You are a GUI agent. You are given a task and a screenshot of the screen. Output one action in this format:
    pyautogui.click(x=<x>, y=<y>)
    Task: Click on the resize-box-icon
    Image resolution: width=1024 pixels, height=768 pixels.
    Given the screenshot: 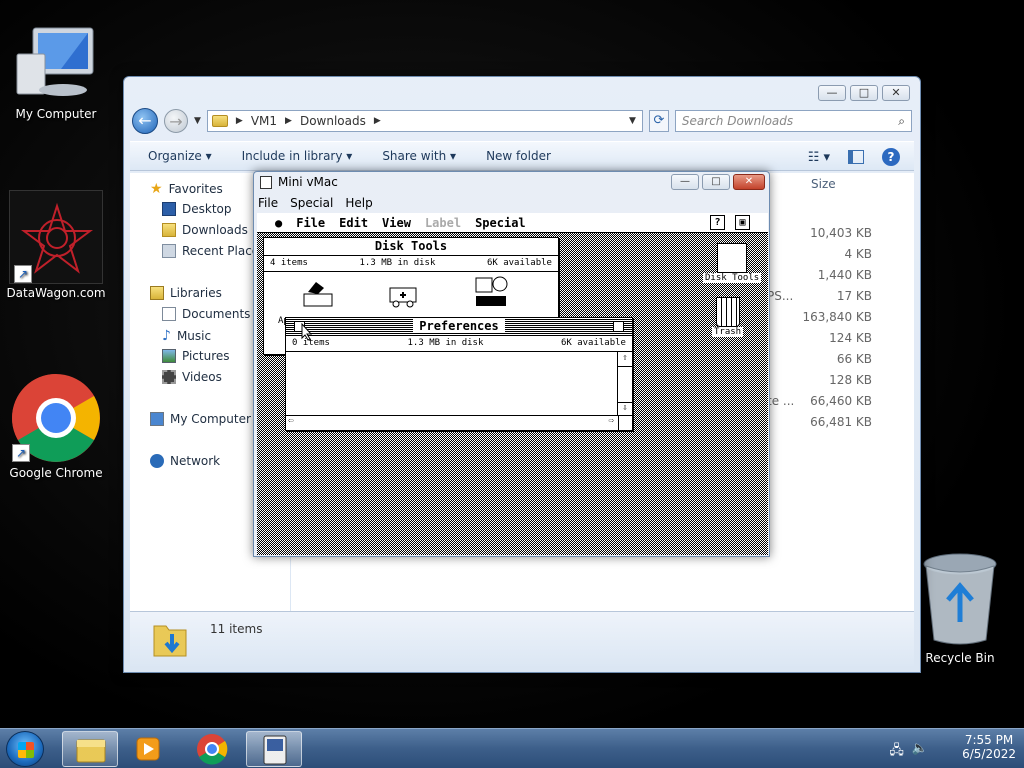 What is the action you would take?
    pyautogui.click(x=625, y=423)
    